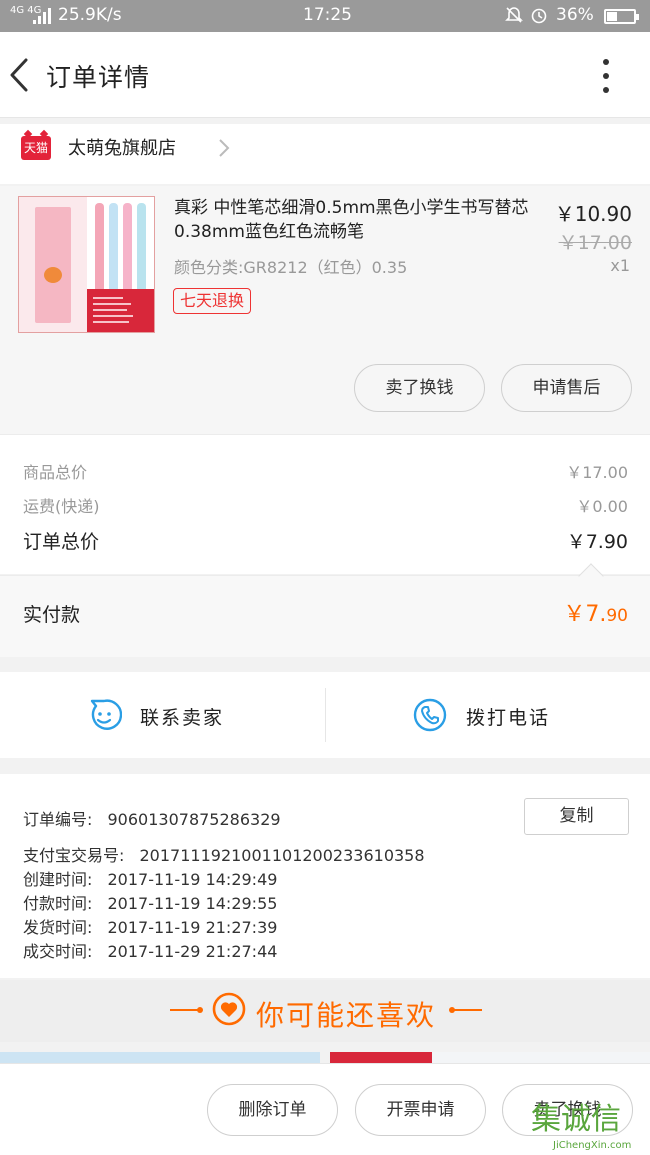  Describe the element at coordinates (606, 76) in the screenshot. I see `more-menu-icon` at that location.